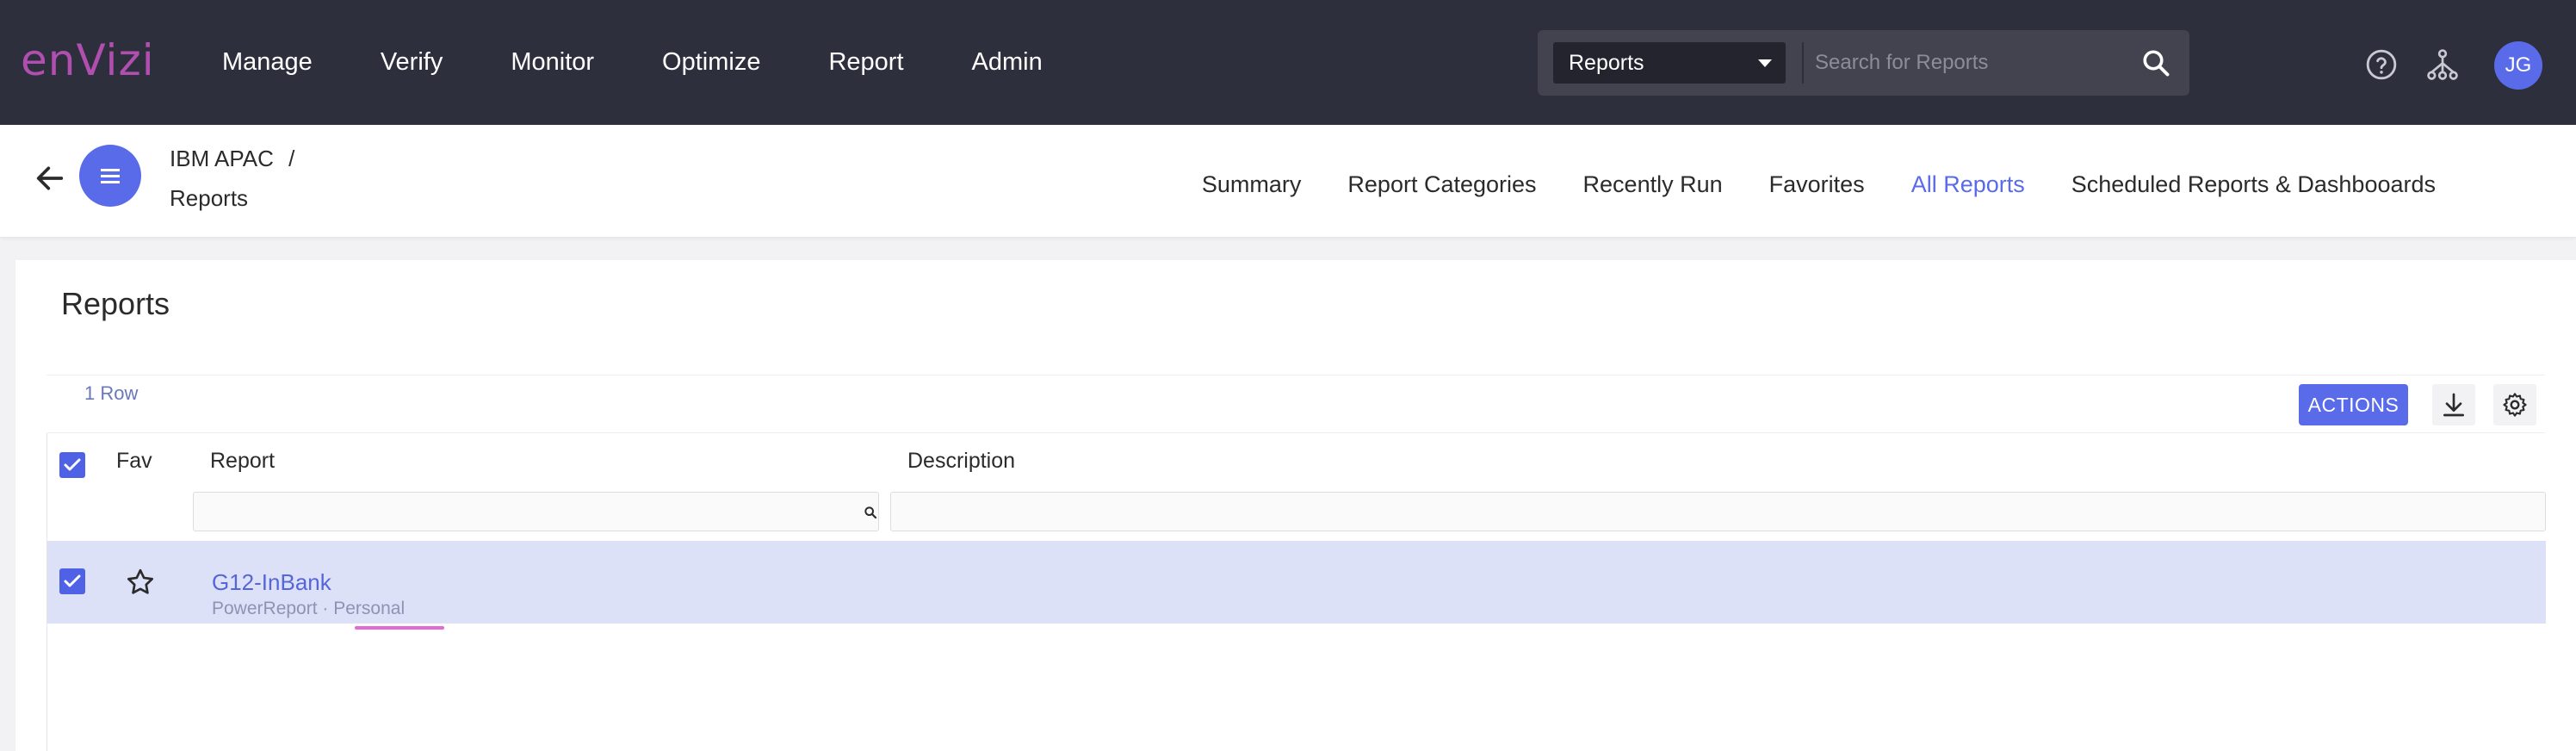 The width and height of the screenshot is (2576, 751). I want to click on settings-button, so click(2514, 404).